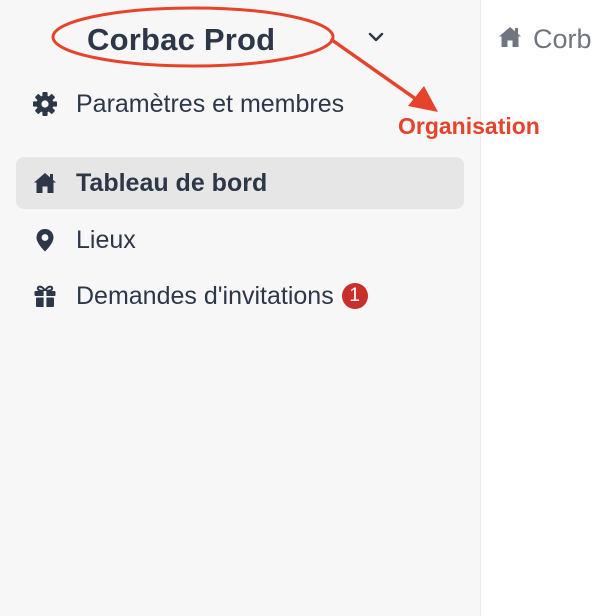 Image resolution: width=594 pixels, height=616 pixels. Describe the element at coordinates (205, 295) in the screenshot. I see `sidebar-item-label: Demandes d'invitations` at that location.